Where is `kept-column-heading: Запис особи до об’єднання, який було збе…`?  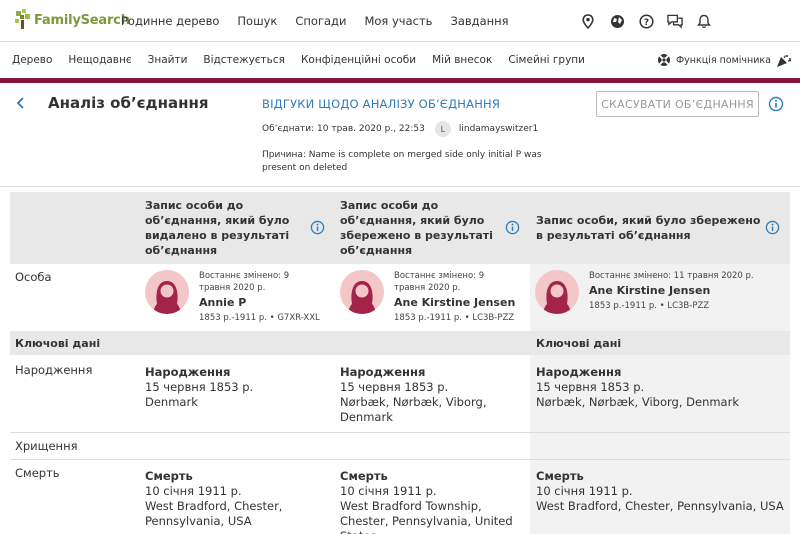 kept-column-heading: Запис особи до об’єднання, який було збе… is located at coordinates (416, 228).